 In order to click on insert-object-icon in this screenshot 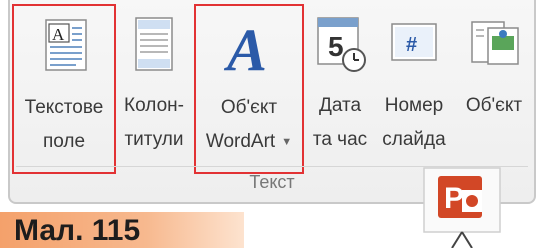, I will do `click(495, 43)`.